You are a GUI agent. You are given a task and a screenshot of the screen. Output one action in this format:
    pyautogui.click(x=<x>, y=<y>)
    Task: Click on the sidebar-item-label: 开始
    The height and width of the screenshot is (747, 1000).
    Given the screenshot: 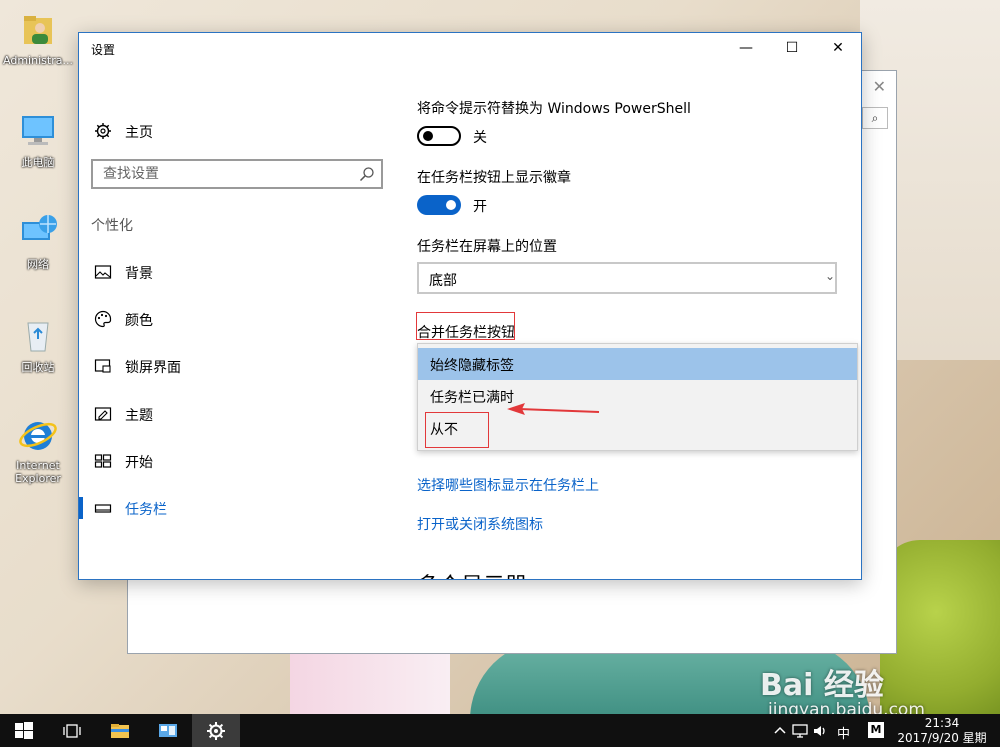 What is the action you would take?
    pyautogui.click(x=139, y=463)
    